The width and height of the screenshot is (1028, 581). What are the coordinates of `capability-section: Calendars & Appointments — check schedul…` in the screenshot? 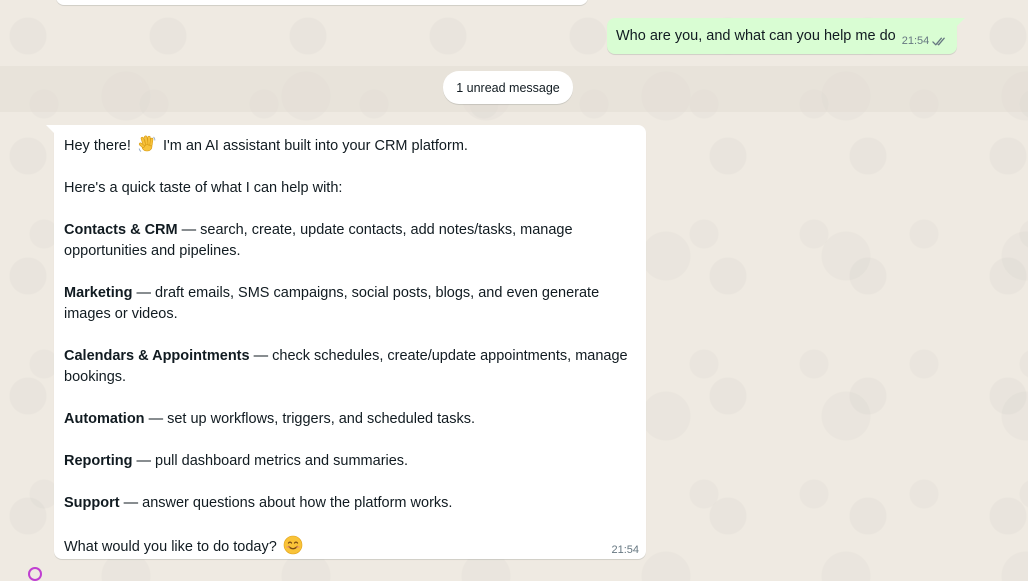 It's located at (350, 367).